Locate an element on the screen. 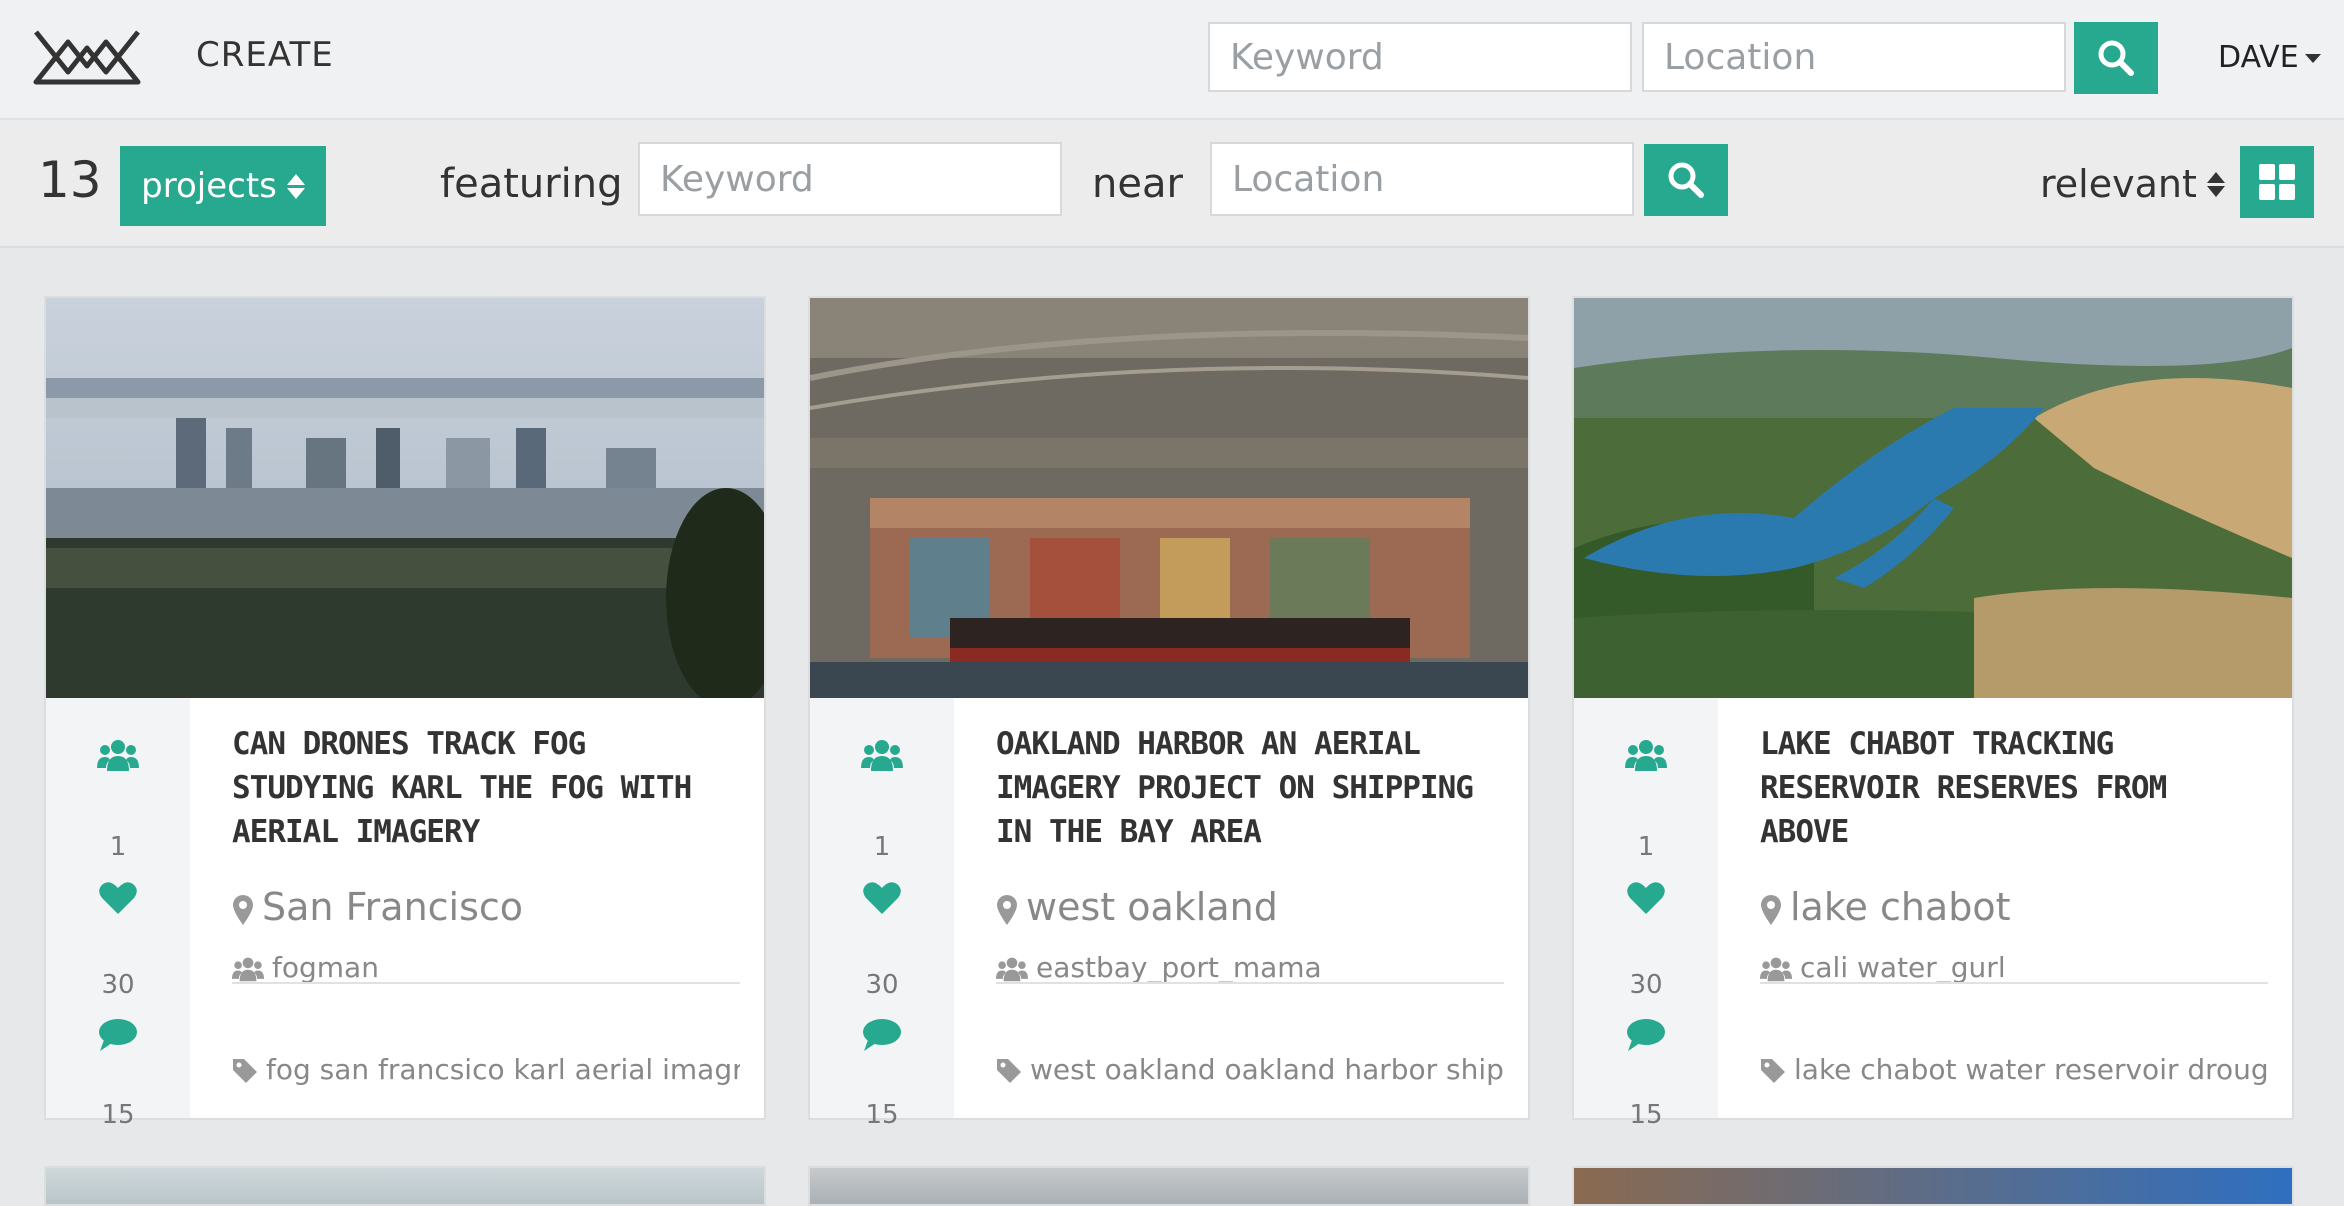 The width and height of the screenshot is (2344, 1206). filter-search-button is located at coordinates (1686, 180).